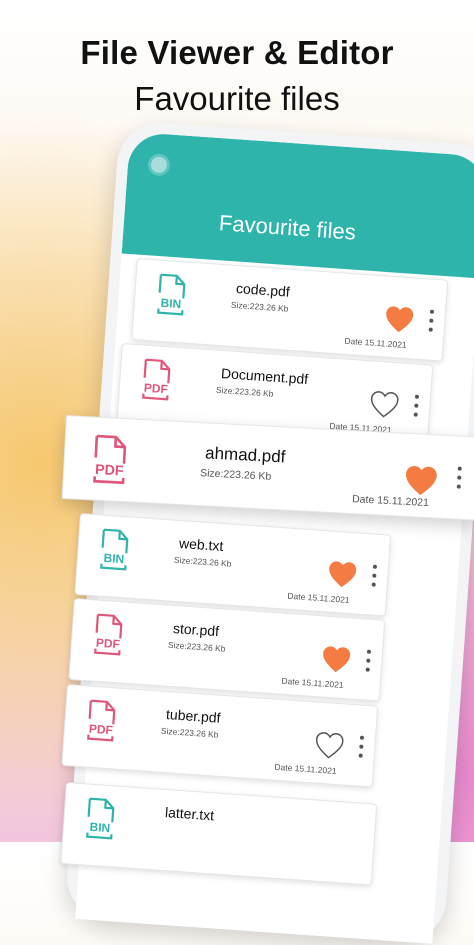  Describe the element at coordinates (245, 455) in the screenshot. I see `file-name: ahmad.pdf` at that location.